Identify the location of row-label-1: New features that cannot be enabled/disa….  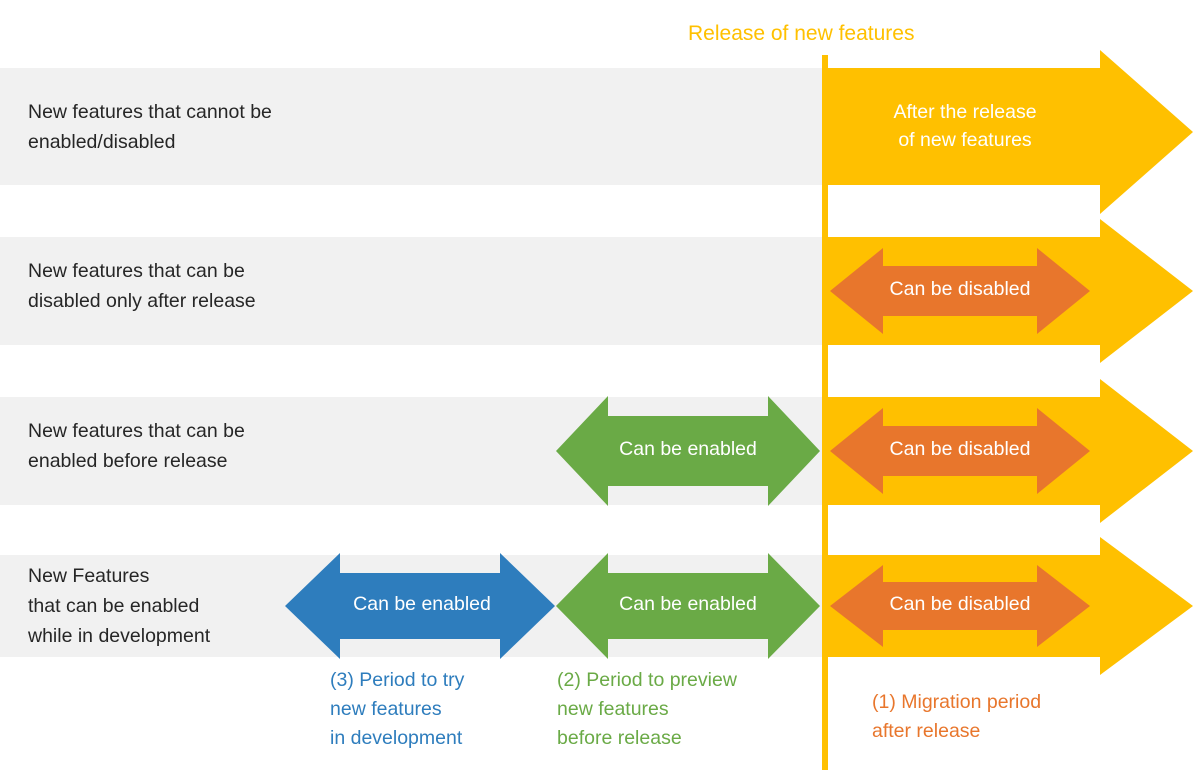
(150, 127).